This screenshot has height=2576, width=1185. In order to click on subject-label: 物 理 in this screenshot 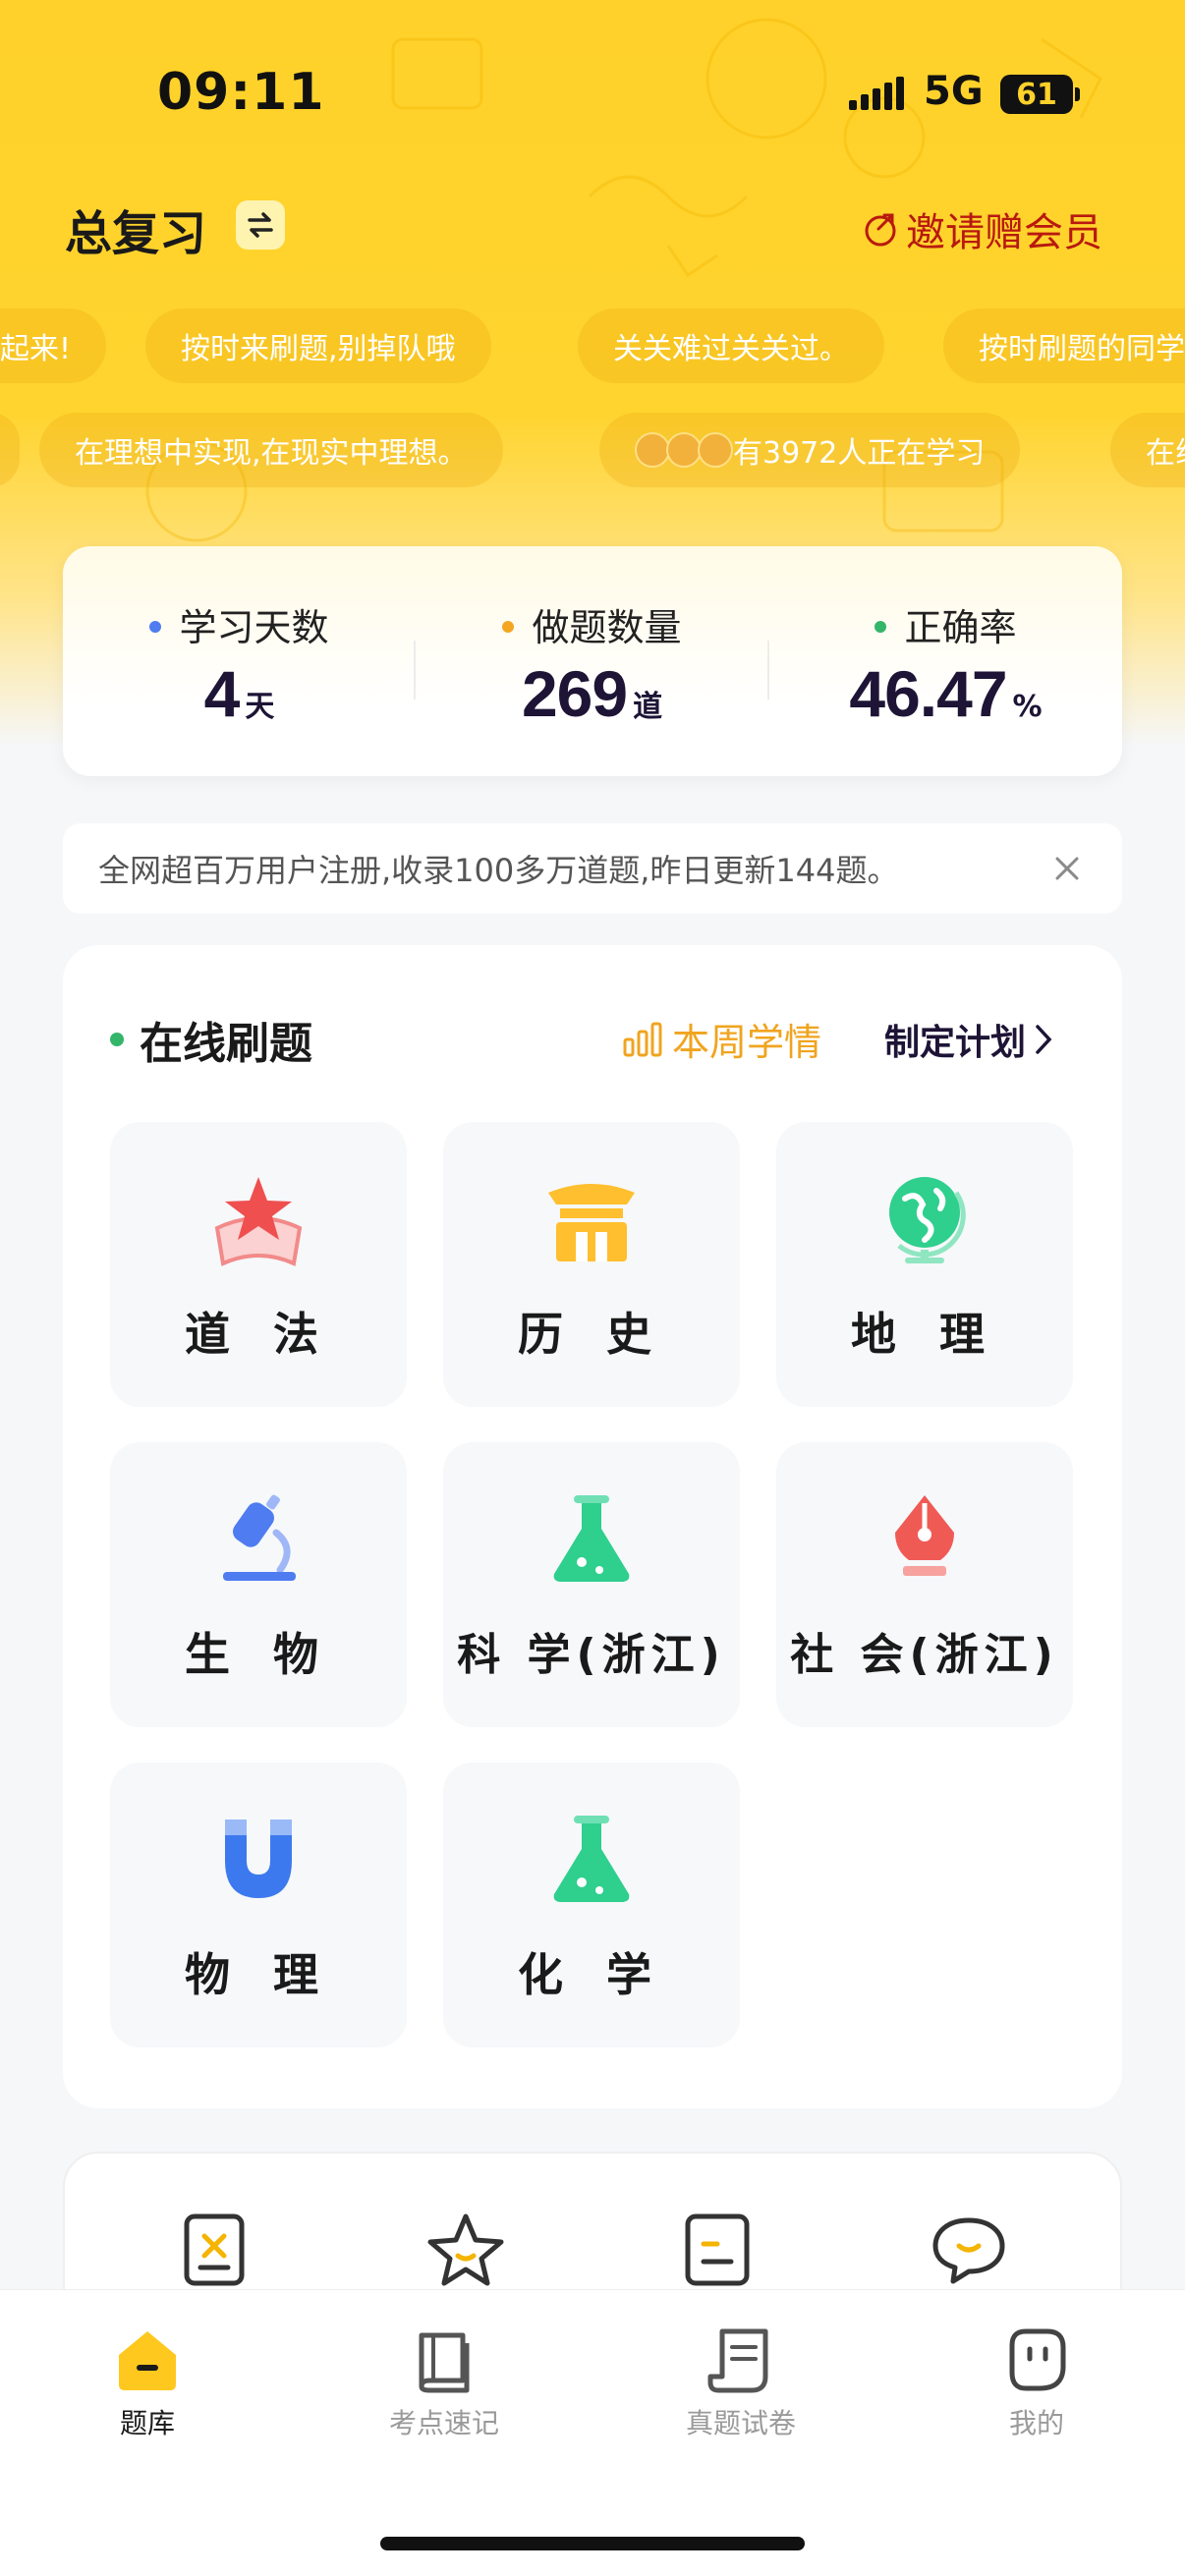, I will do `click(258, 1974)`.